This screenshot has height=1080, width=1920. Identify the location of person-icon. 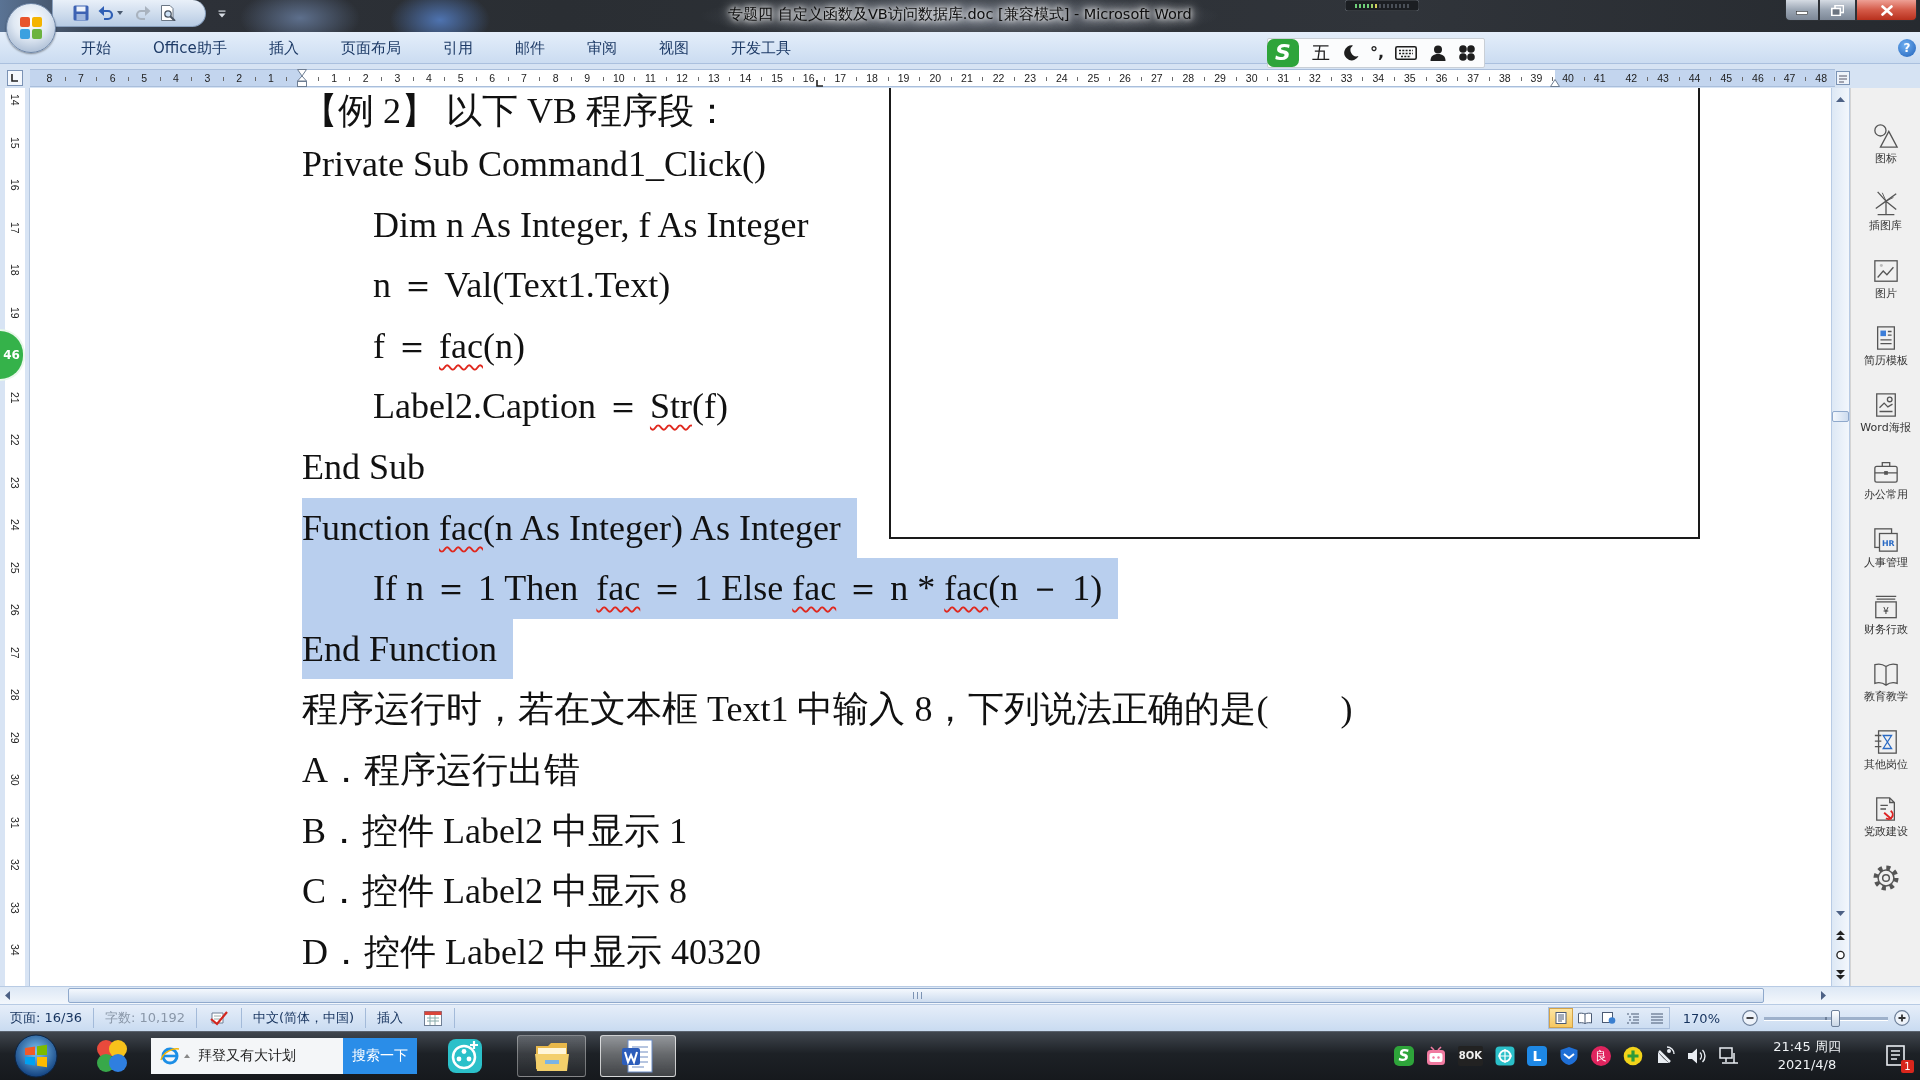
(1438, 53).